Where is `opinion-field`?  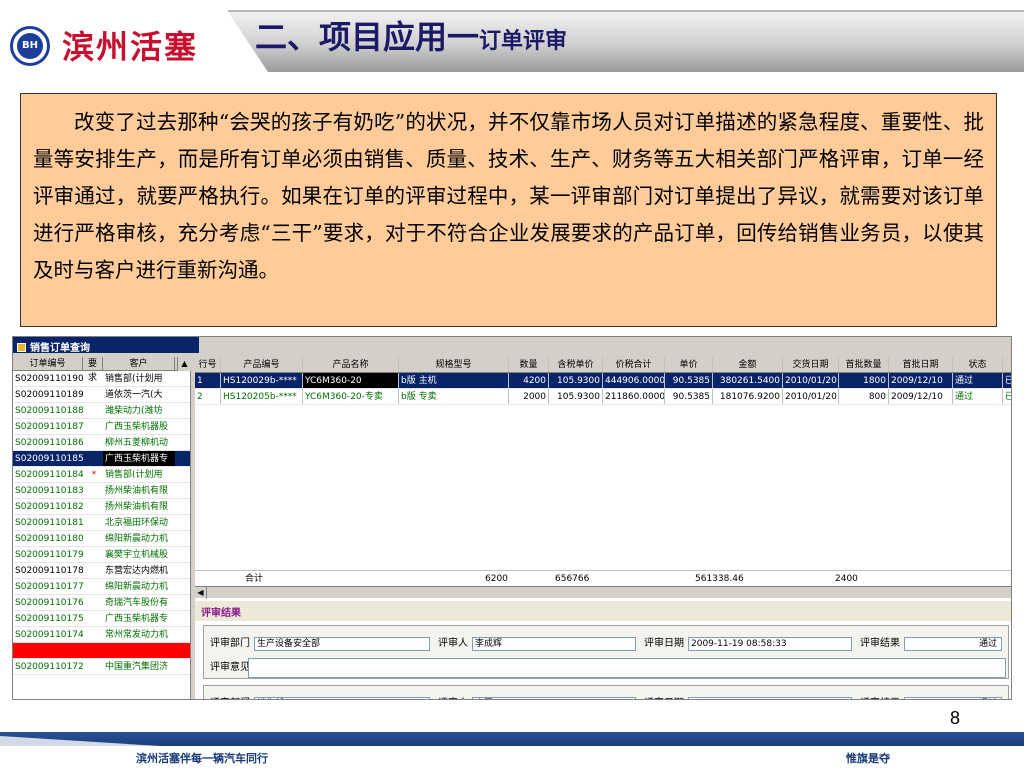 opinion-field is located at coordinates (627, 668).